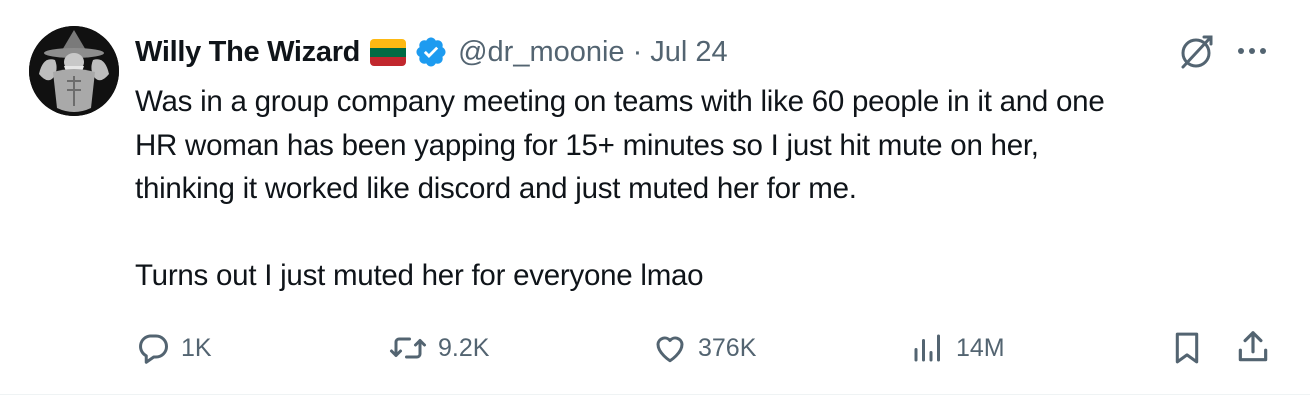 The height and width of the screenshot is (410, 1310). What do you see at coordinates (727, 347) in the screenshot?
I see `like-count: 376K` at bounding box center [727, 347].